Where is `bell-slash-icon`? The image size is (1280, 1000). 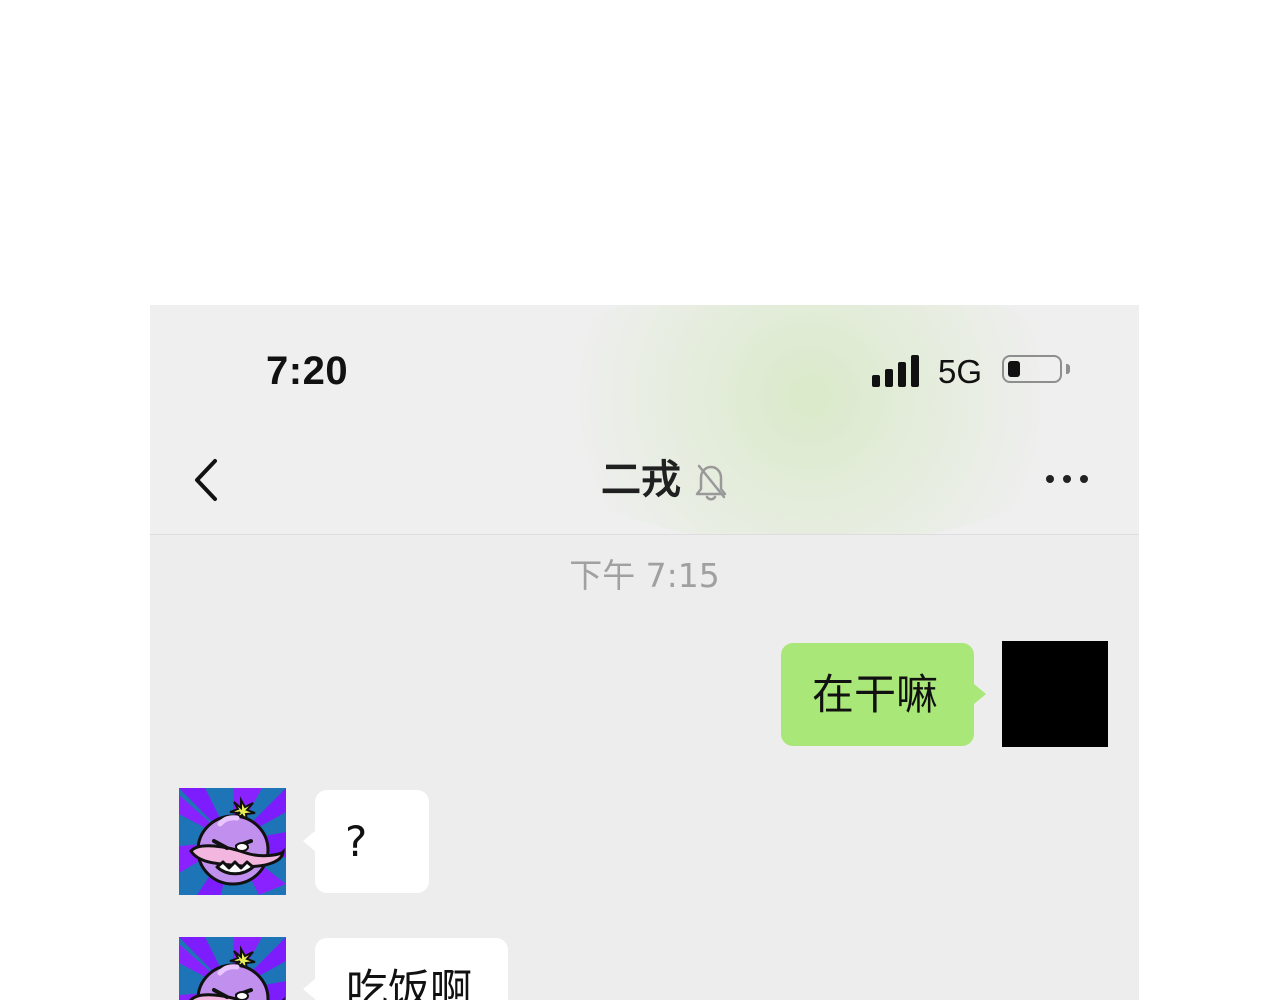
bell-slash-icon is located at coordinates (711, 482).